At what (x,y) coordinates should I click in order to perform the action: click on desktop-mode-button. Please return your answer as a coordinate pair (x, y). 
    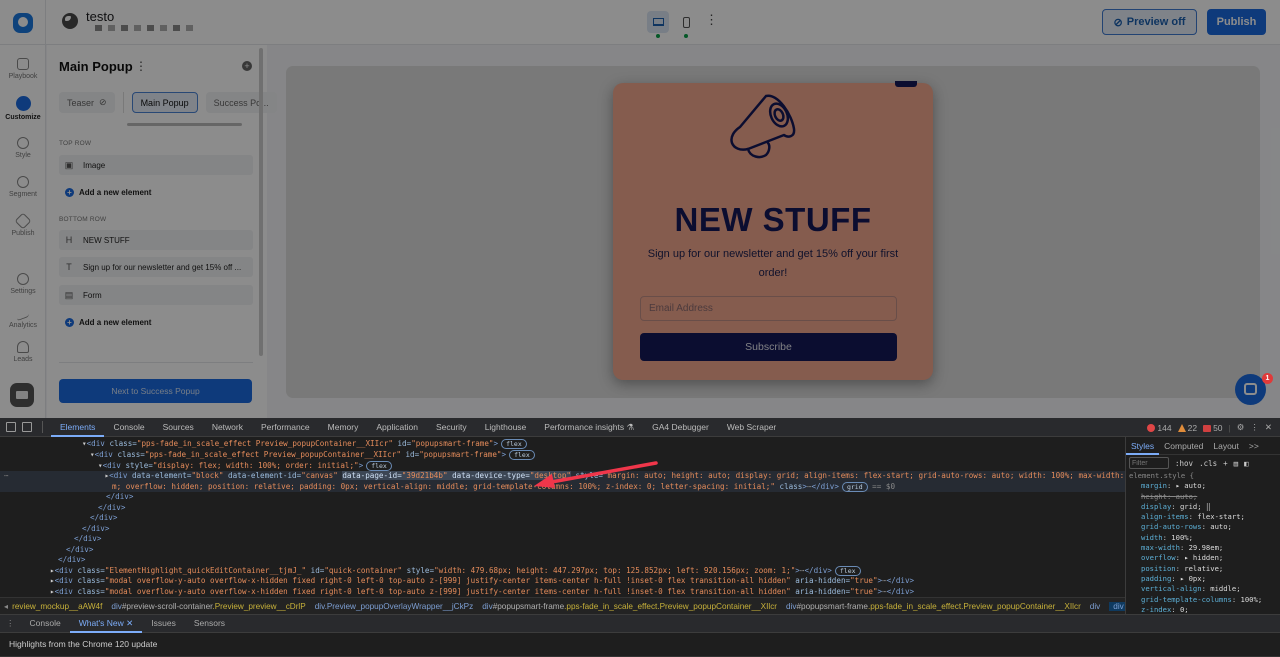
    Looking at the image, I should click on (658, 24).